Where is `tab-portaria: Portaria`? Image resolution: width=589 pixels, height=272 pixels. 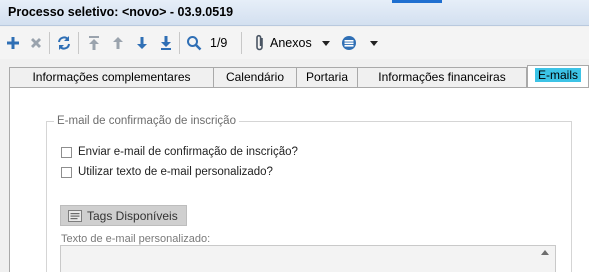 tab-portaria: Portaria is located at coordinates (327, 77).